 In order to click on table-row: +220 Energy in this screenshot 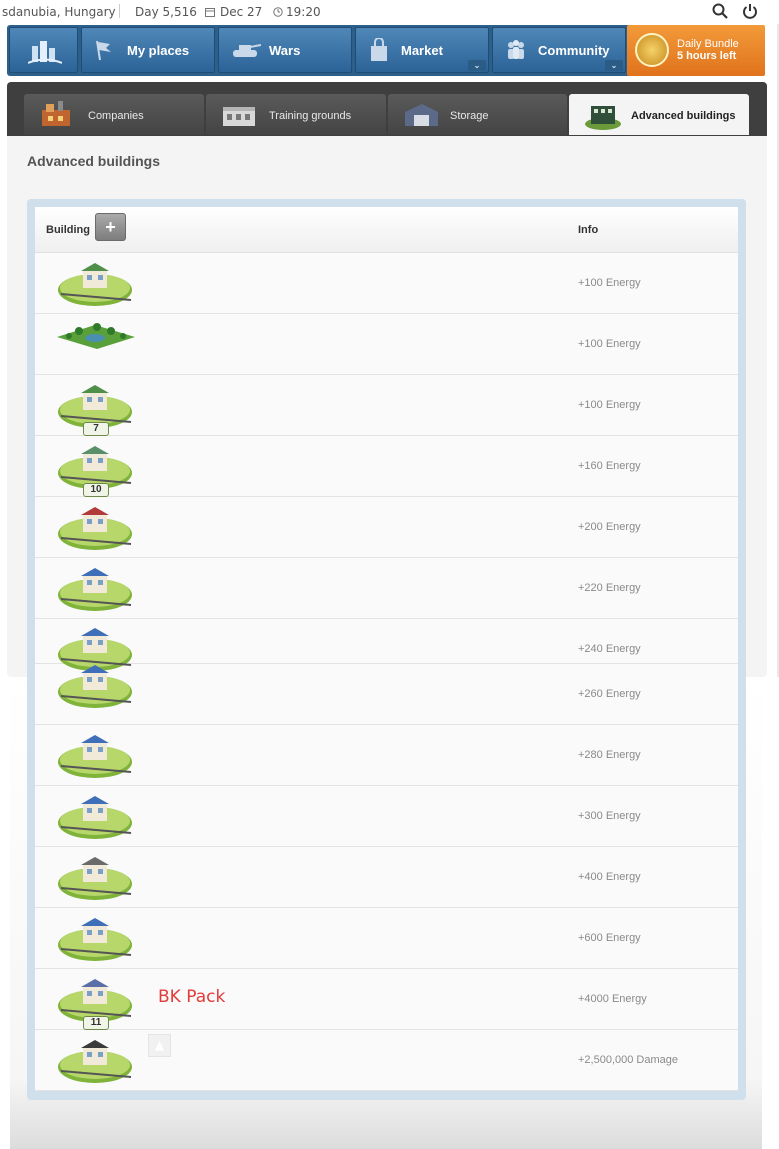, I will do `click(386, 588)`.